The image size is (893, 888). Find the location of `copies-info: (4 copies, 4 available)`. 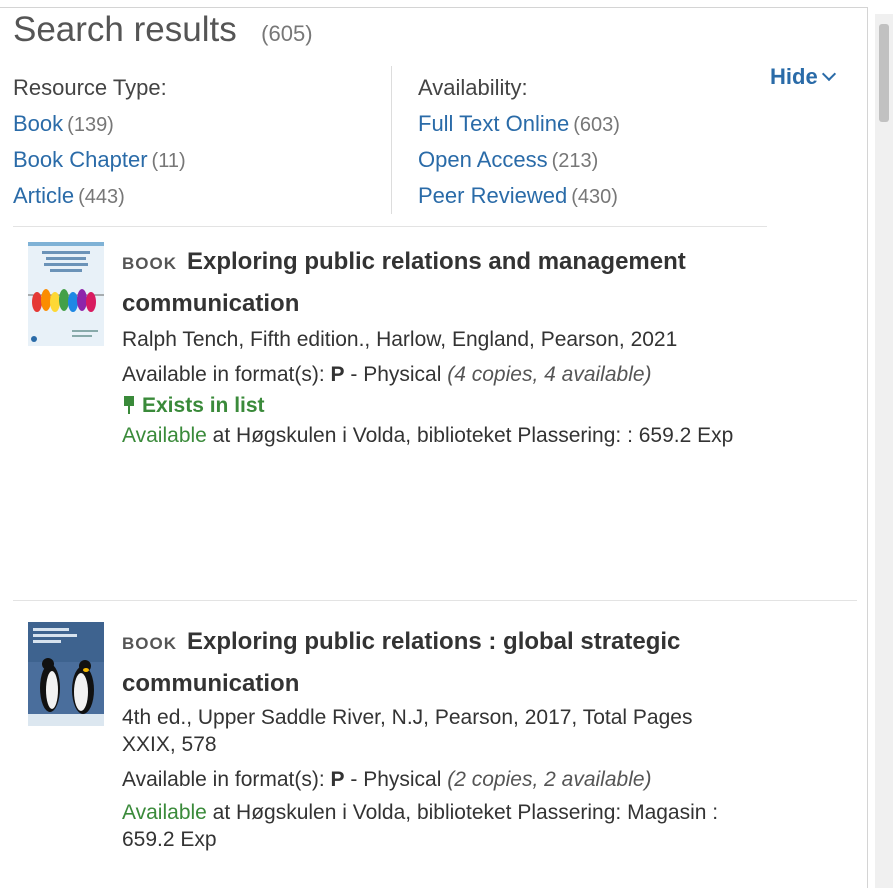

copies-info: (4 copies, 4 available) is located at coordinates (549, 374).